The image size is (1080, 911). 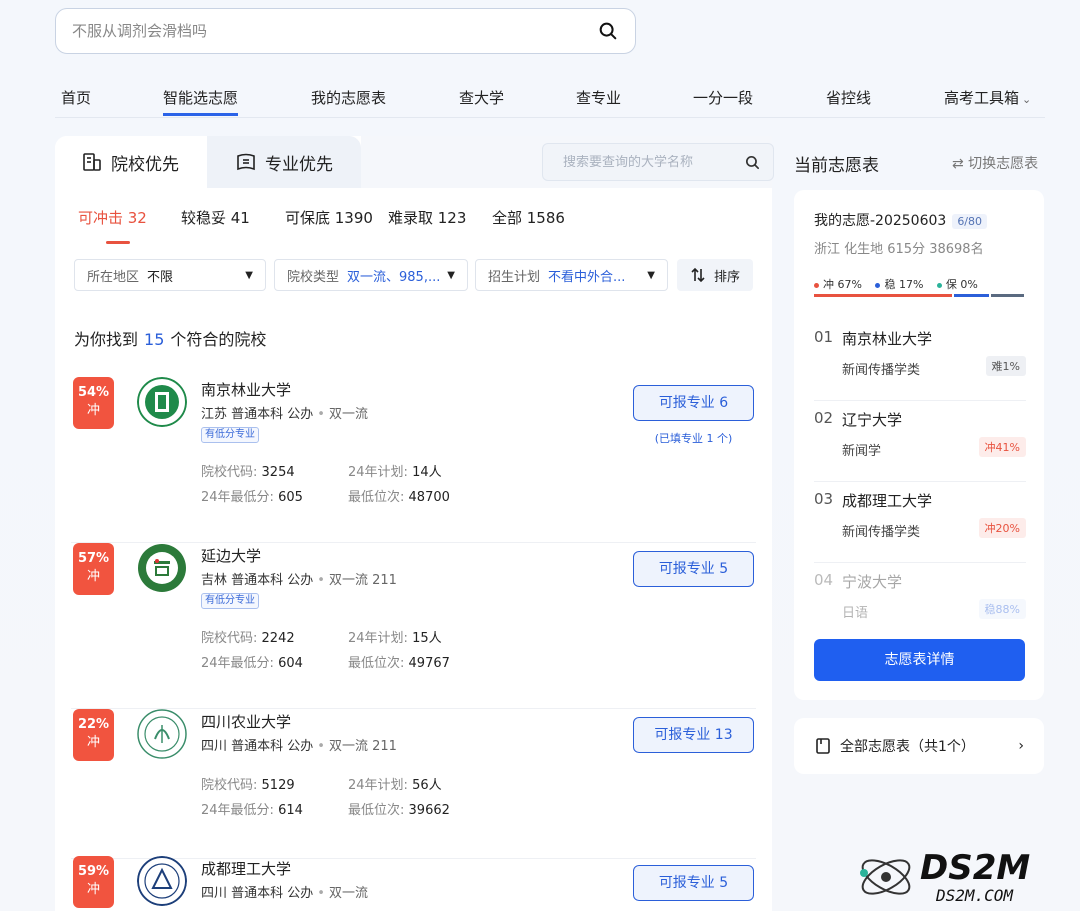 What do you see at coordinates (246, 389) in the screenshot?
I see `school-name: 南京林业大学` at bounding box center [246, 389].